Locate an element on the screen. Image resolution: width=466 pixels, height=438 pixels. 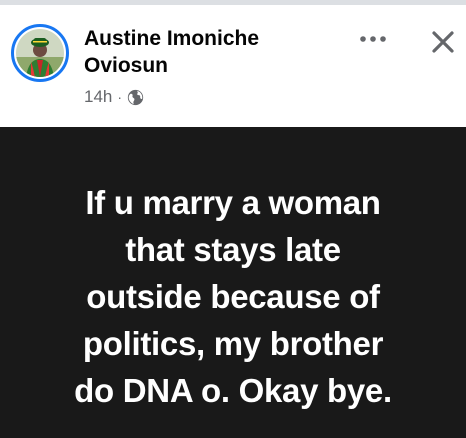
close-button is located at coordinates (443, 42).